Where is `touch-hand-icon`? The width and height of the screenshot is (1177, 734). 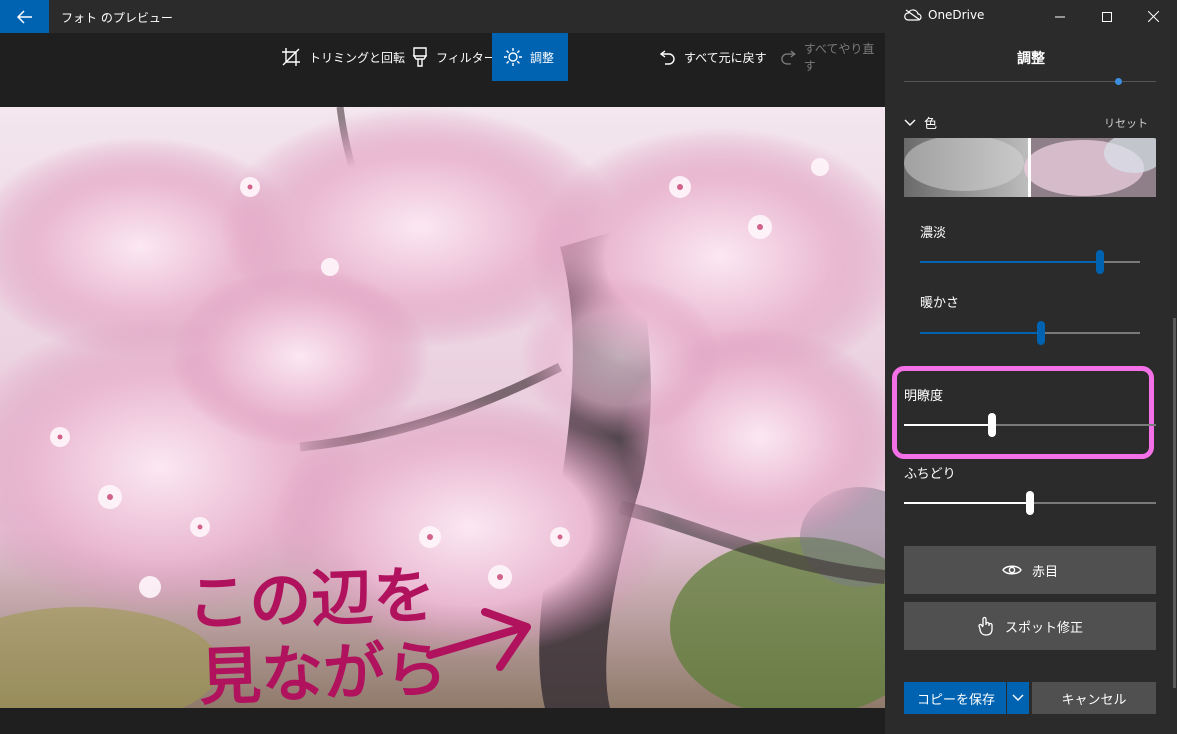 touch-hand-icon is located at coordinates (985, 626).